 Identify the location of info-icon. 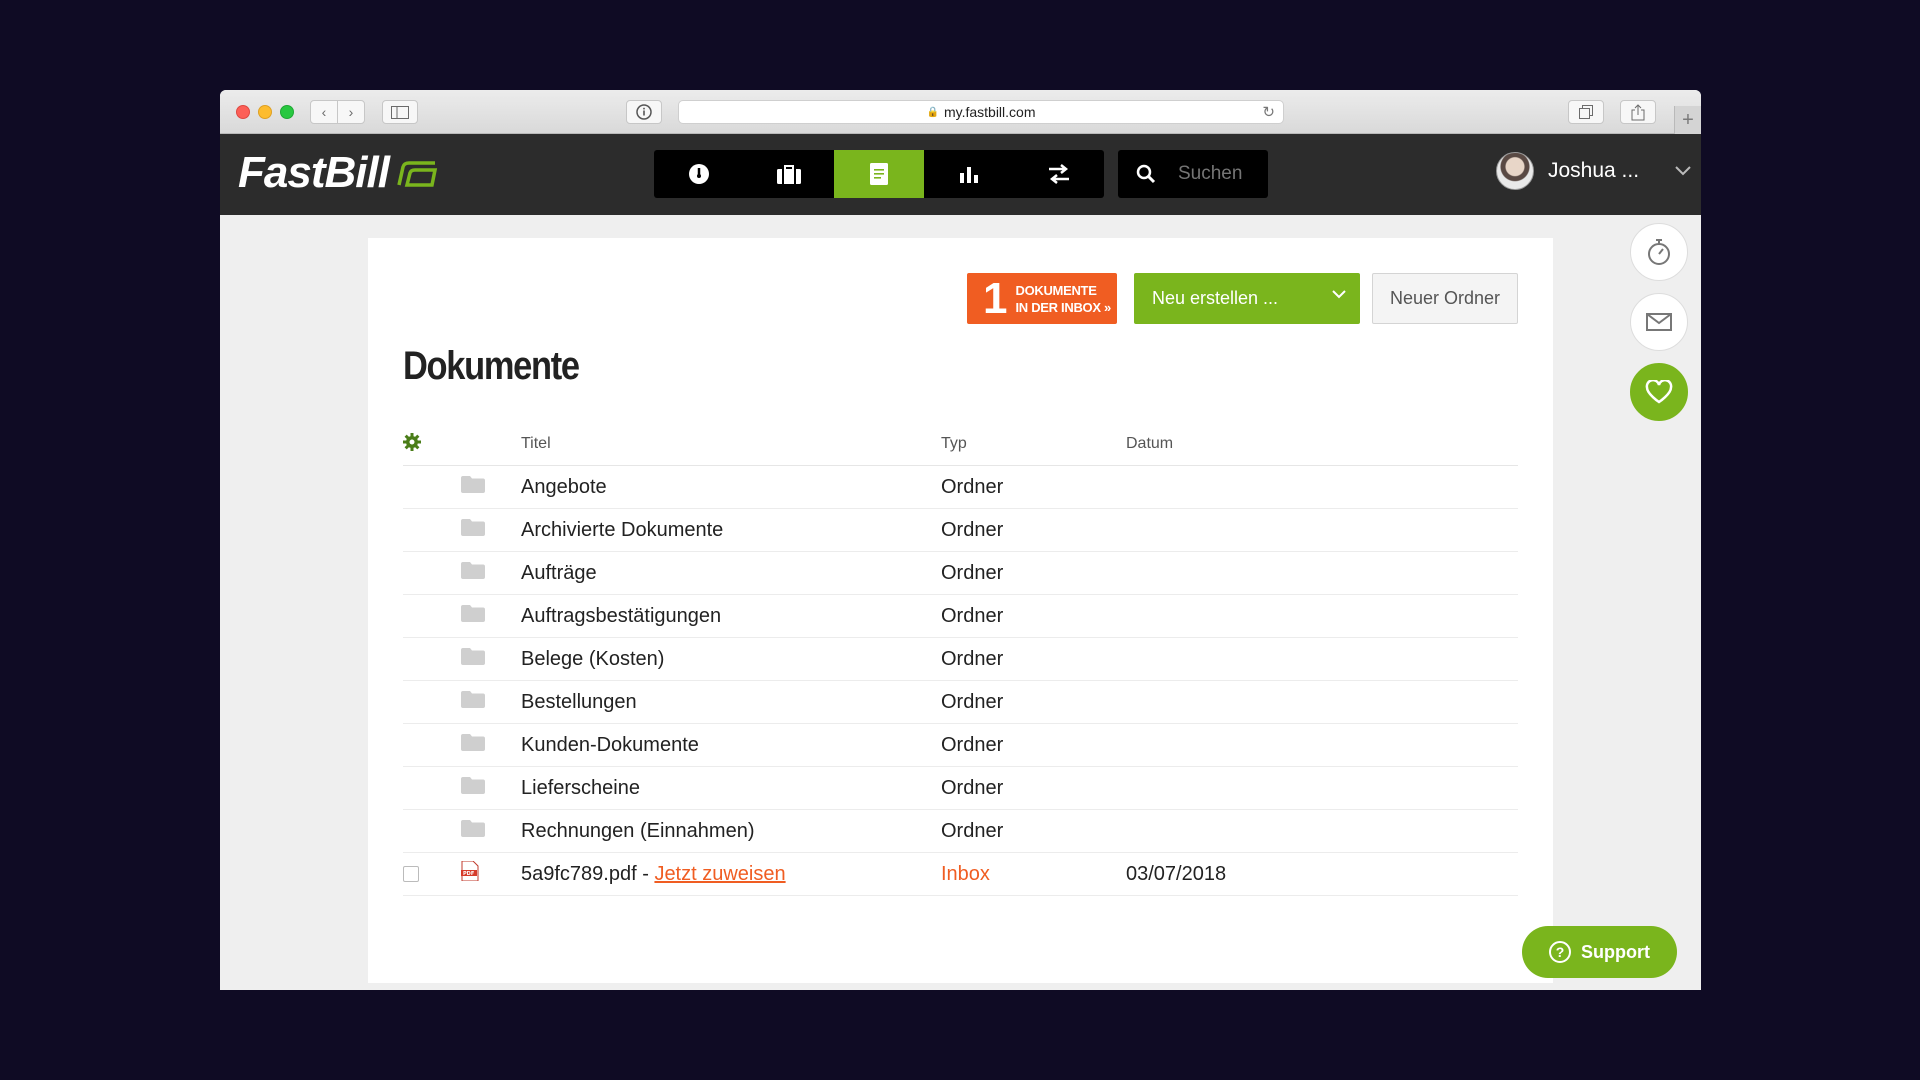
(644, 112).